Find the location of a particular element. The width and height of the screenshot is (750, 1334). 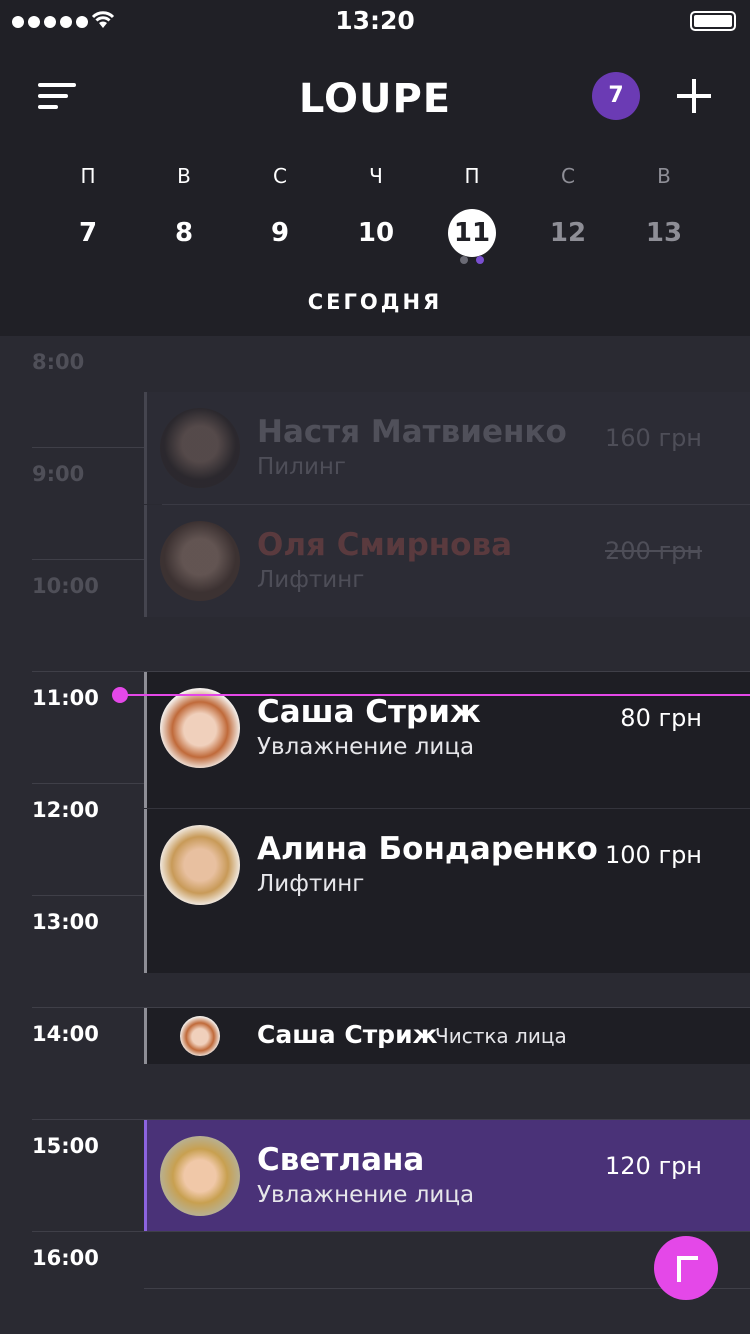

appointment-card: Саша Стриж Чистка лица is located at coordinates (447, 1036).